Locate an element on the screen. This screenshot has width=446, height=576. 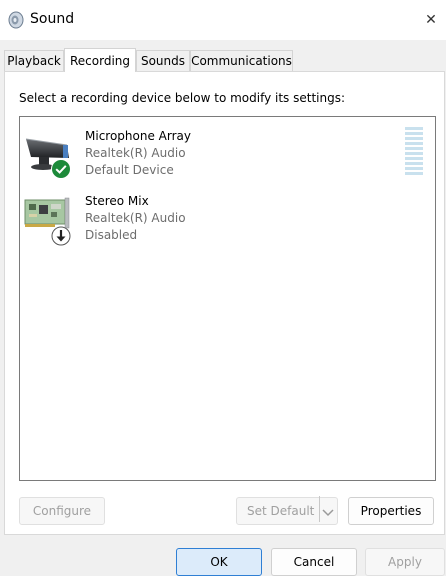
window-title: Sound is located at coordinates (52, 19).